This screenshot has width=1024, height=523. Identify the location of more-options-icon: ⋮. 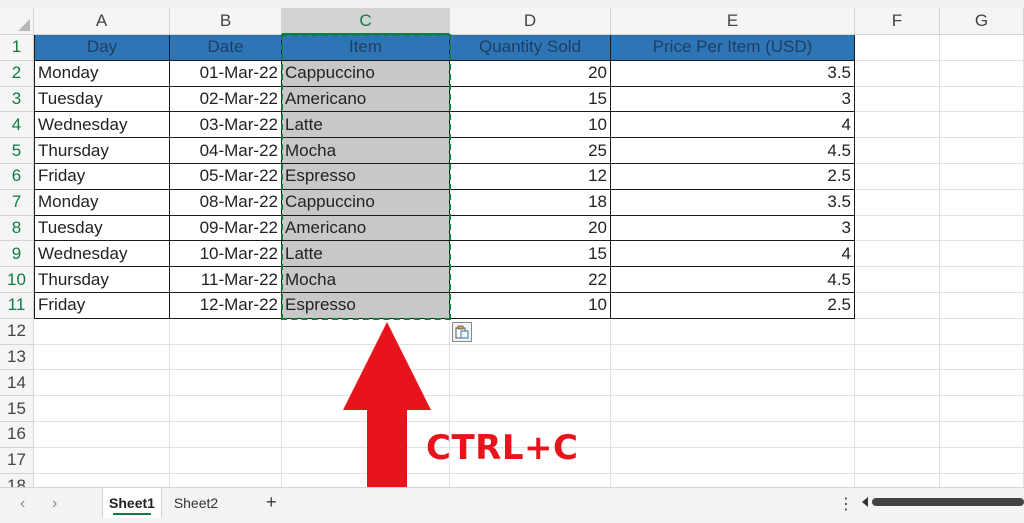
(846, 504).